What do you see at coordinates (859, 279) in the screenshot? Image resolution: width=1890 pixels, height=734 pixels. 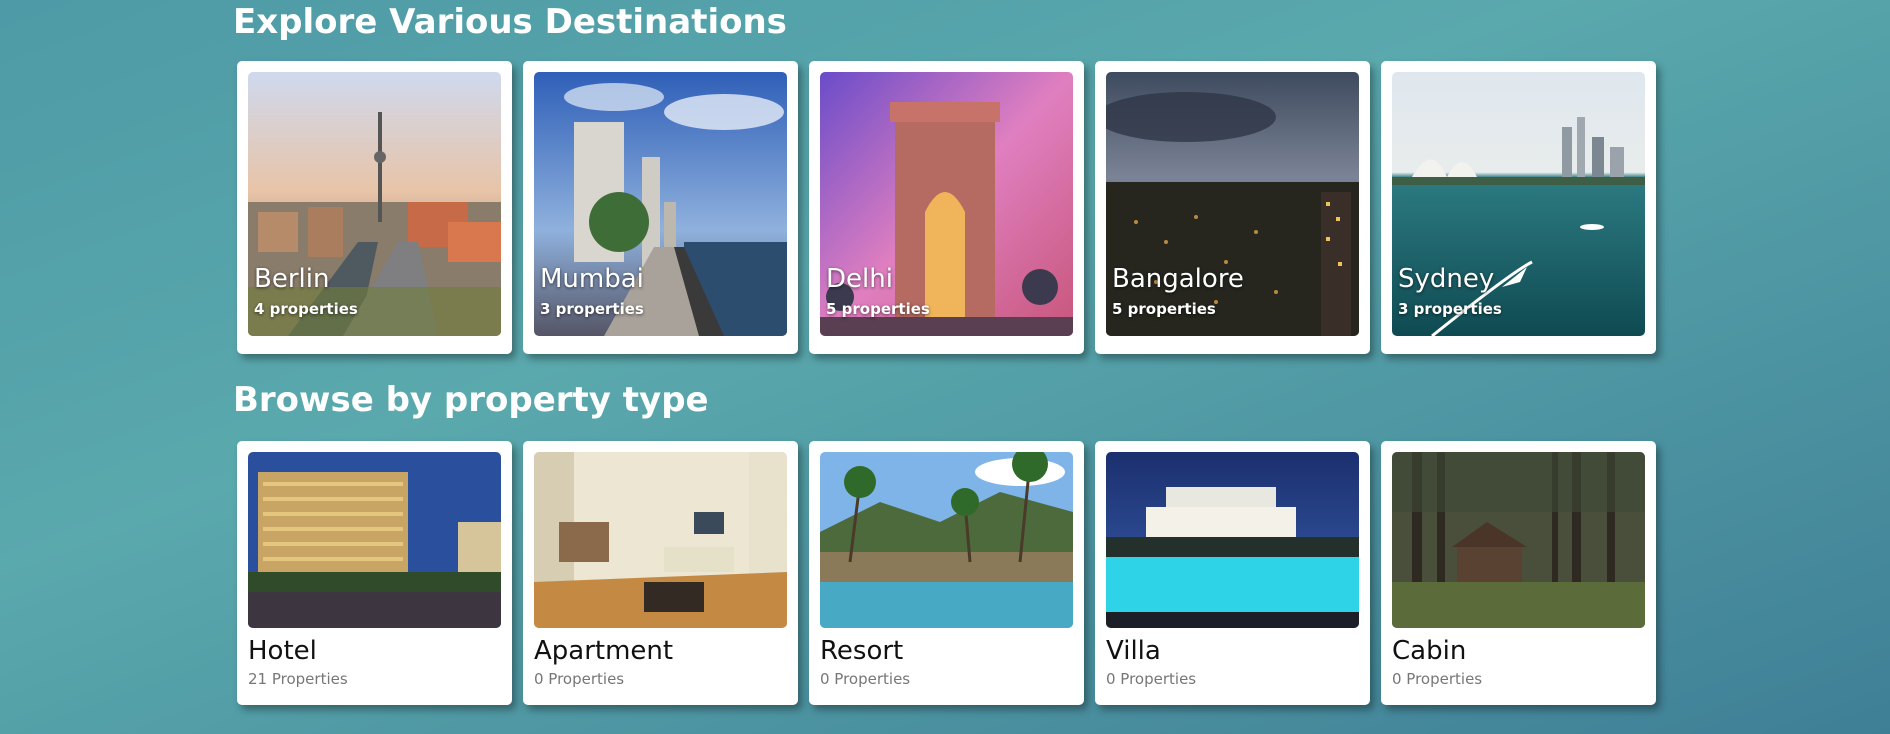 I see `destination-name: Delhi` at bounding box center [859, 279].